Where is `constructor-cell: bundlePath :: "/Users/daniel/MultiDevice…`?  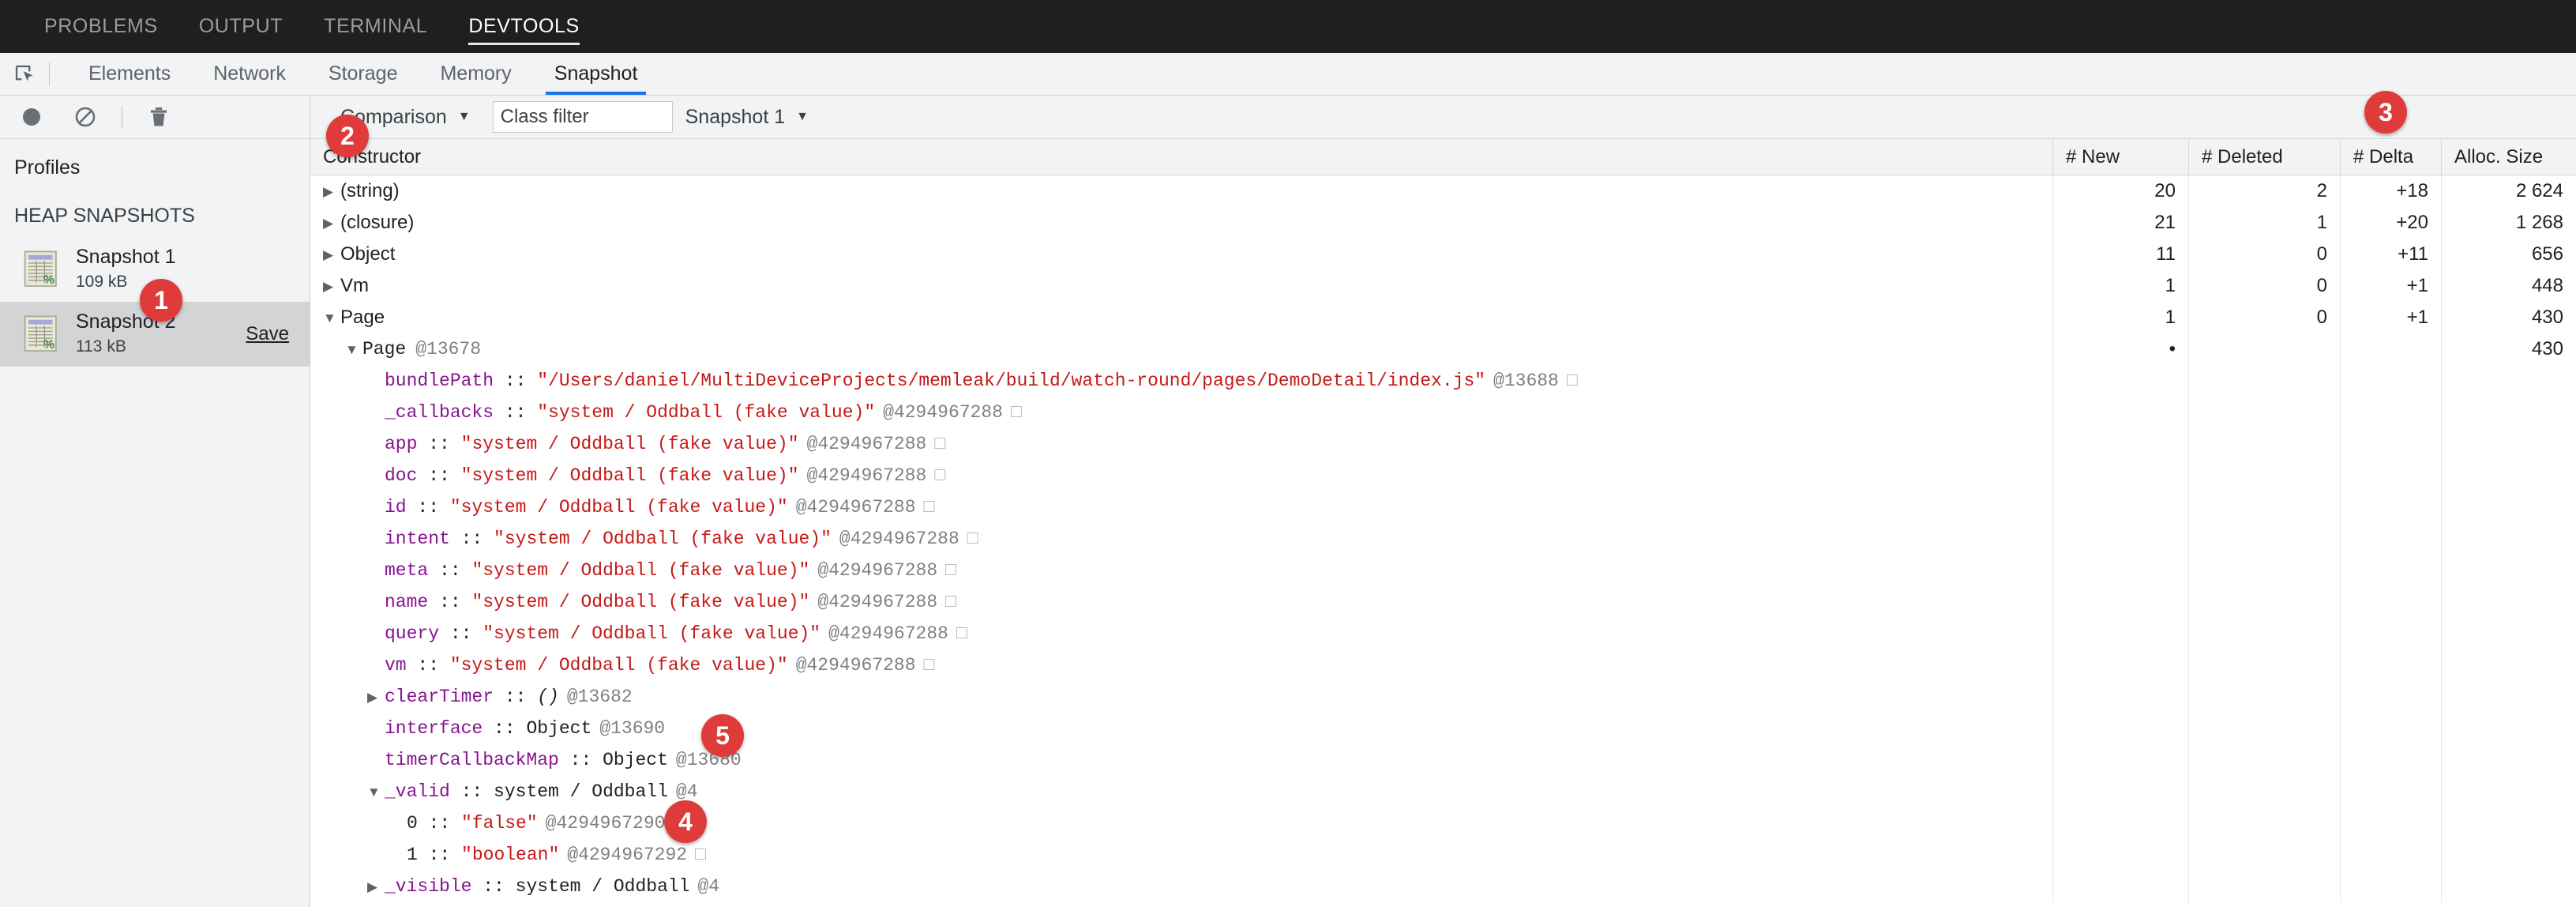
constructor-cell: bundlePath :: "/Users/daniel/MultiDevice… is located at coordinates (1181, 381).